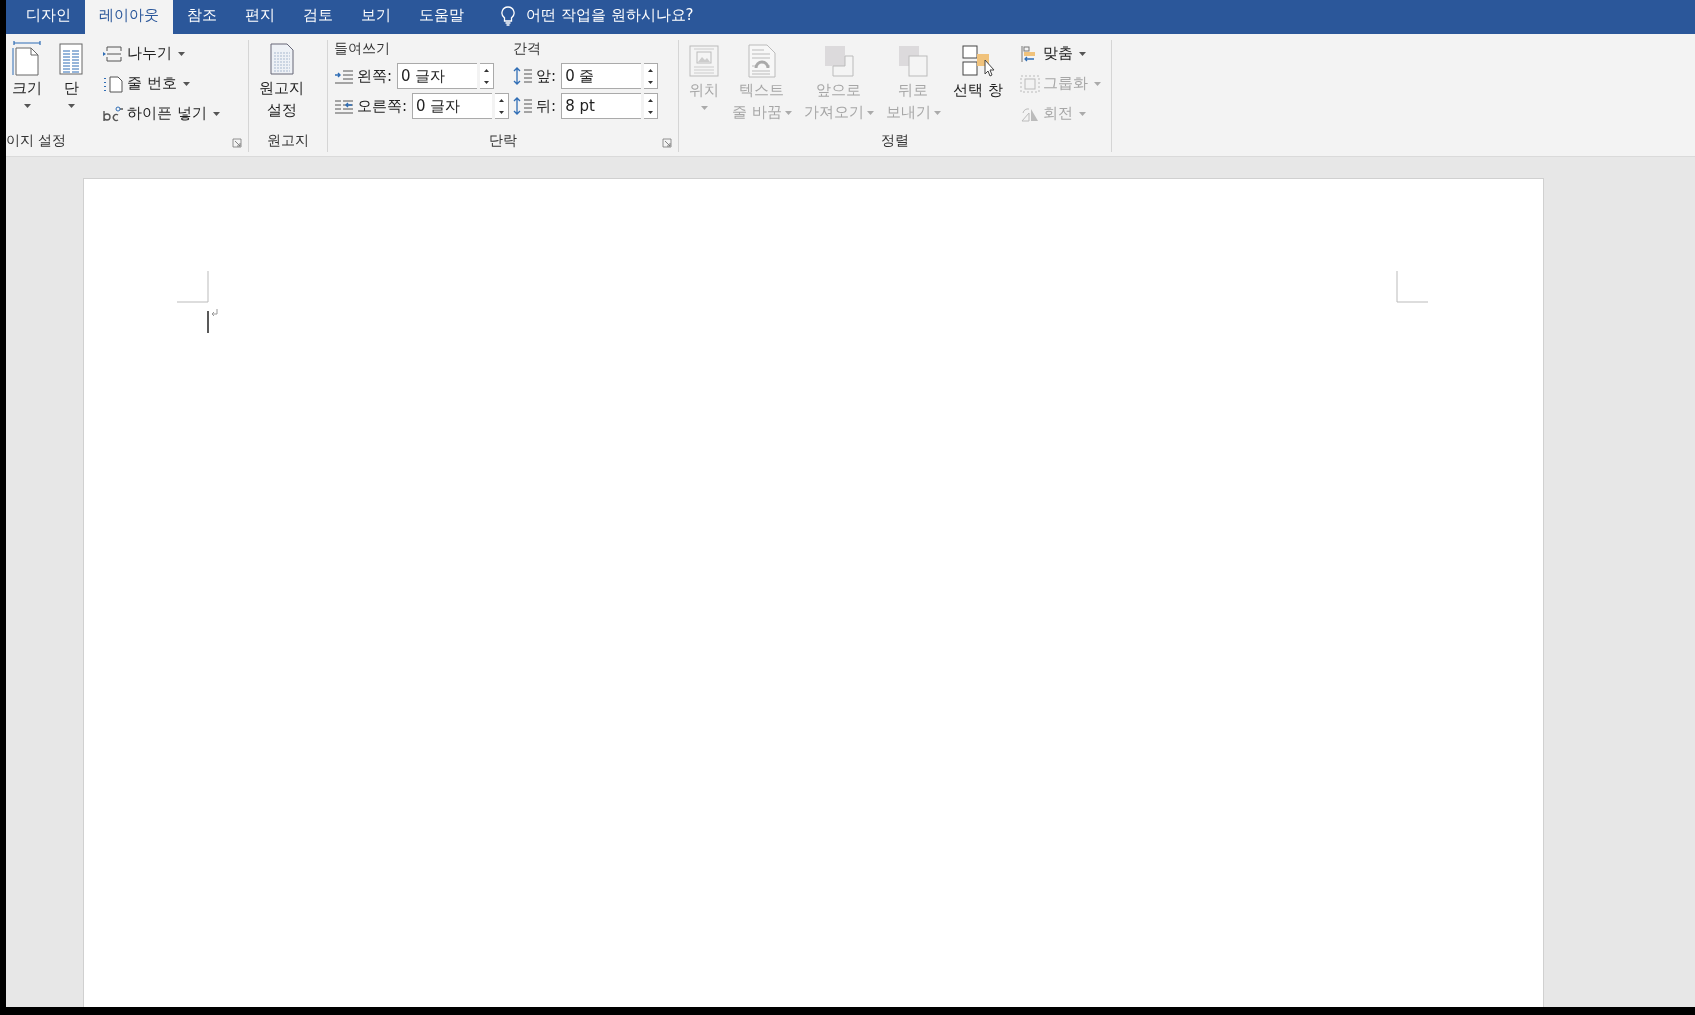 The height and width of the screenshot is (1015, 1695). I want to click on ribbon-button: 줄 번호, so click(161, 83).